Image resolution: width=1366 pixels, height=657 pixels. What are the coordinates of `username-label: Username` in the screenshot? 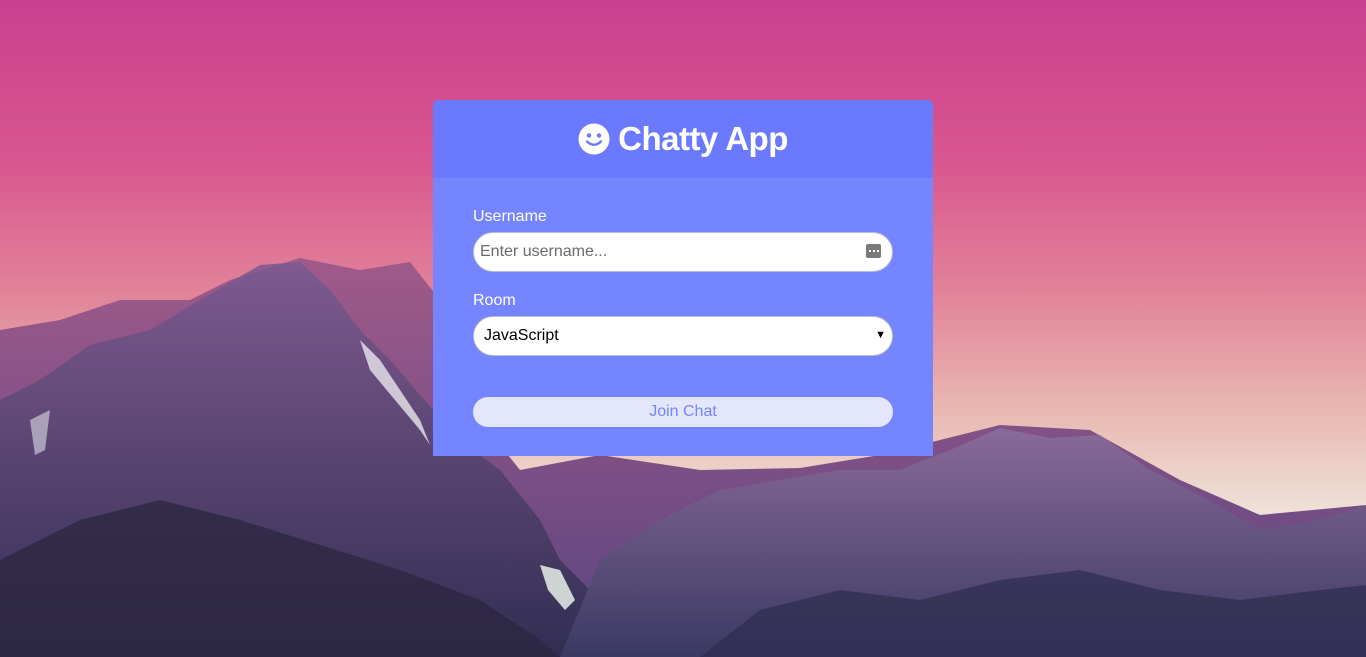 It's located at (510, 216).